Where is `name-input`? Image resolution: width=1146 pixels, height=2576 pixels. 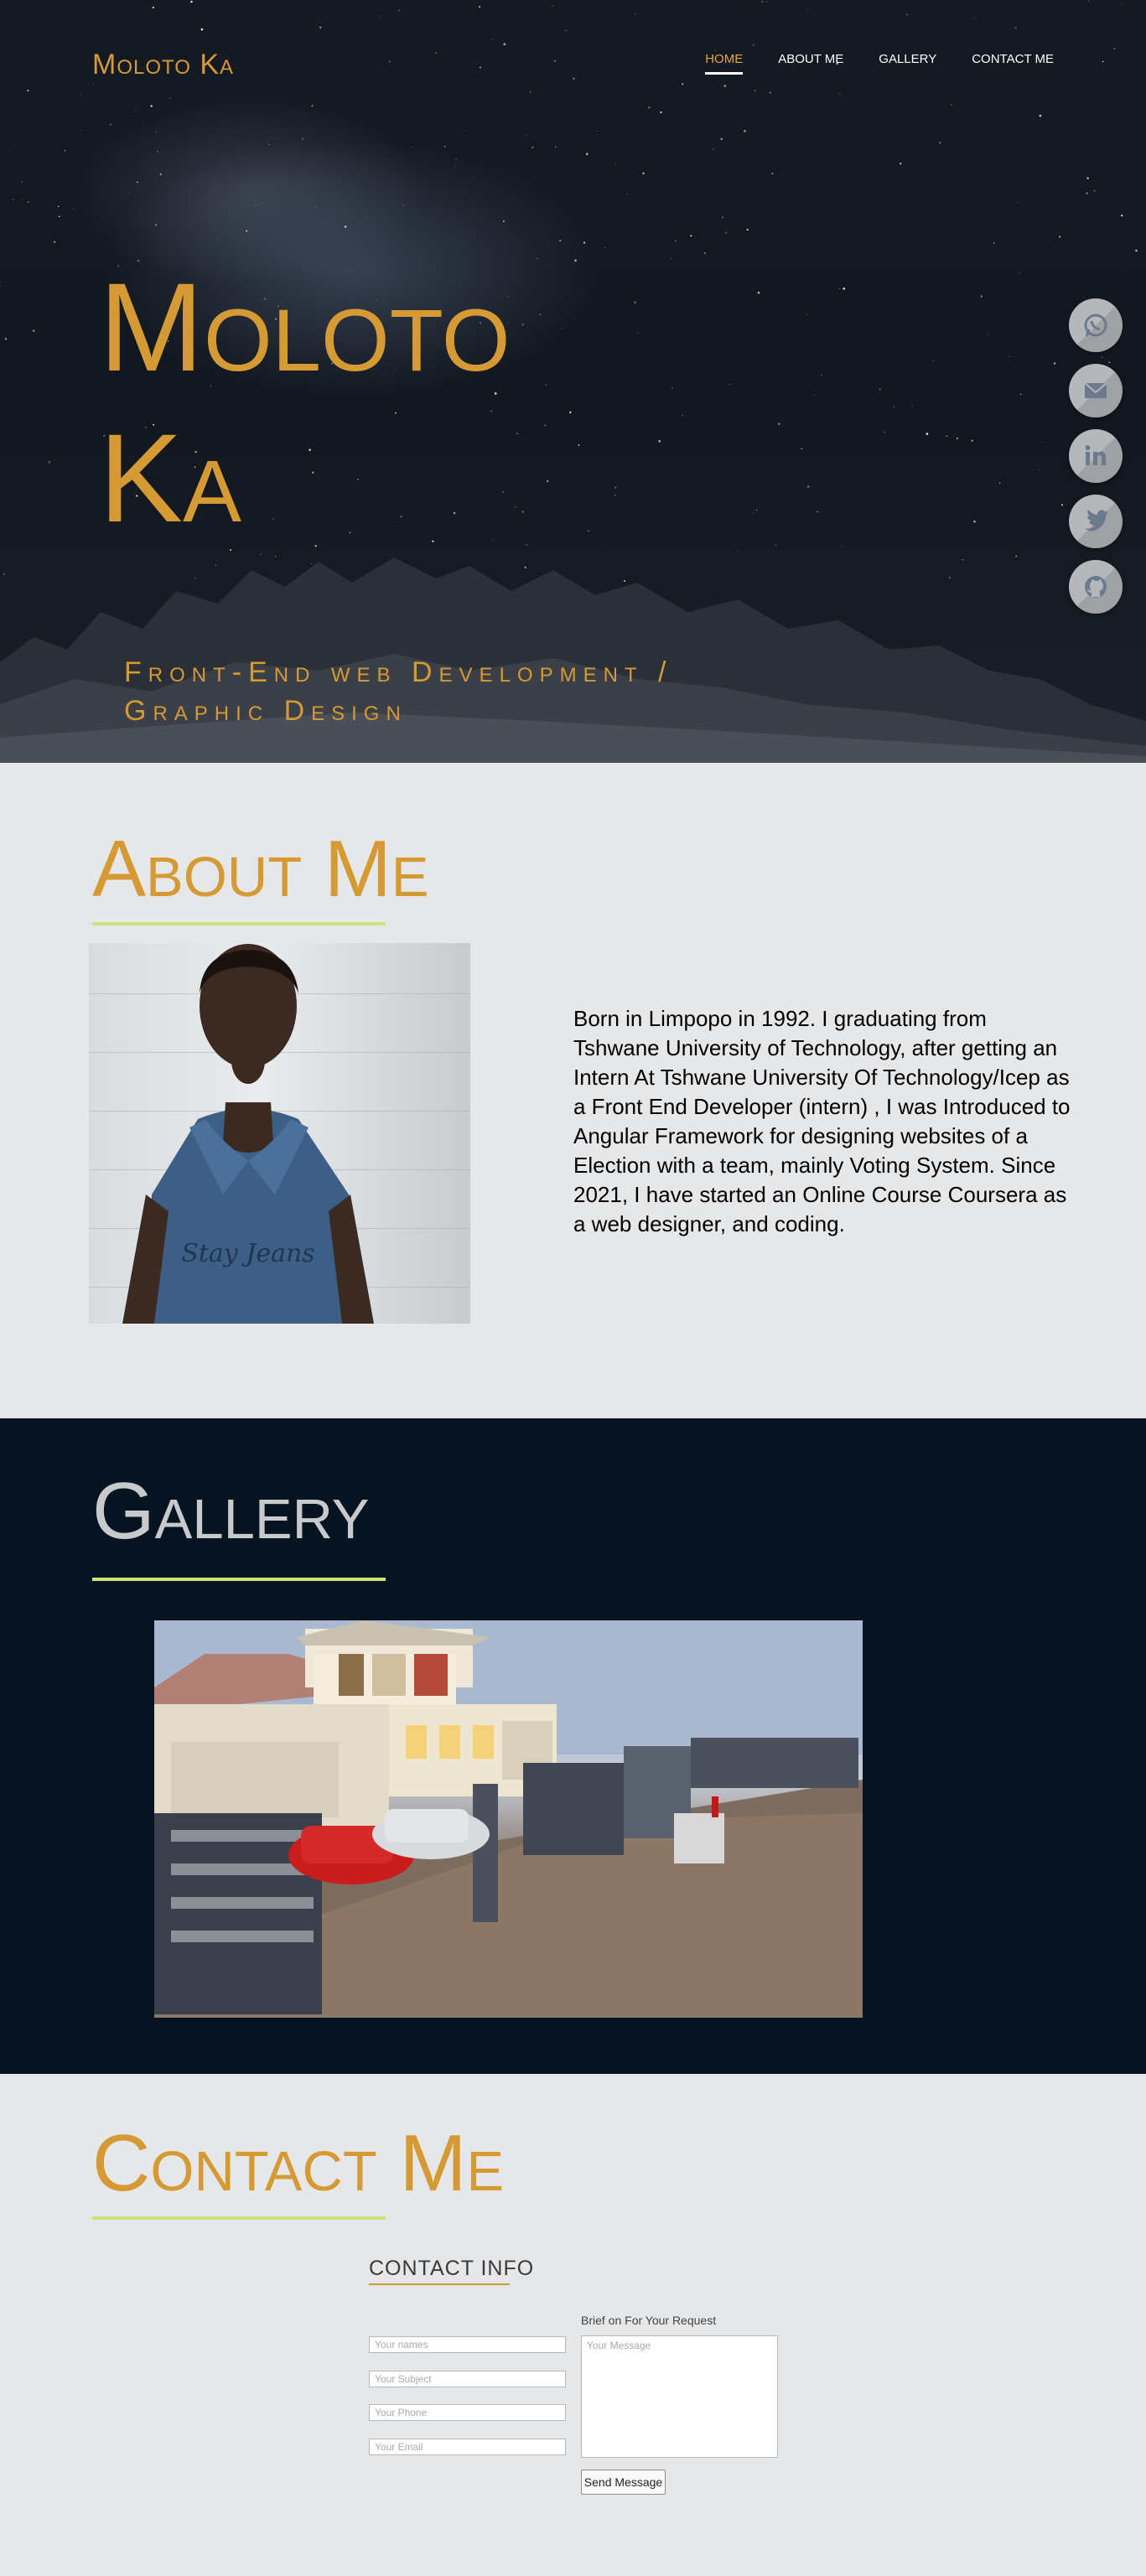
name-input is located at coordinates (468, 2344).